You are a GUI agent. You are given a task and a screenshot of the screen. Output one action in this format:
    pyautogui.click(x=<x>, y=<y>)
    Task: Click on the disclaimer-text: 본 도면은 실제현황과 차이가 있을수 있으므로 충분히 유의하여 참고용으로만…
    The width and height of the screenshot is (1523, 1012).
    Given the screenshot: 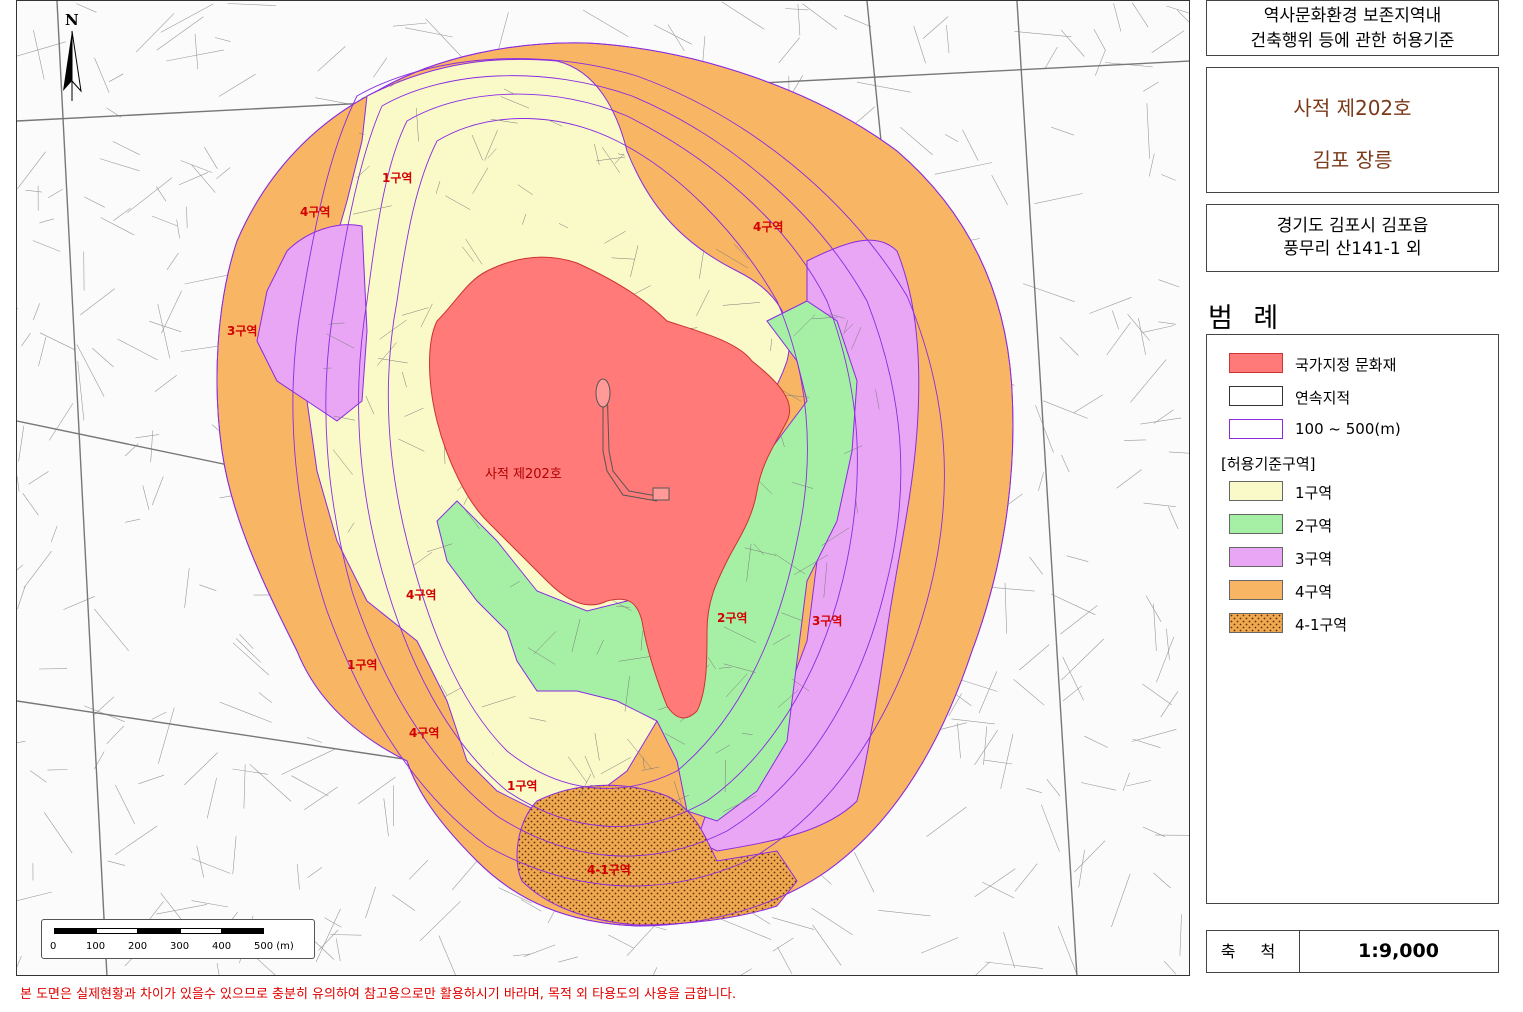 What is the action you would take?
    pyautogui.click(x=378, y=994)
    